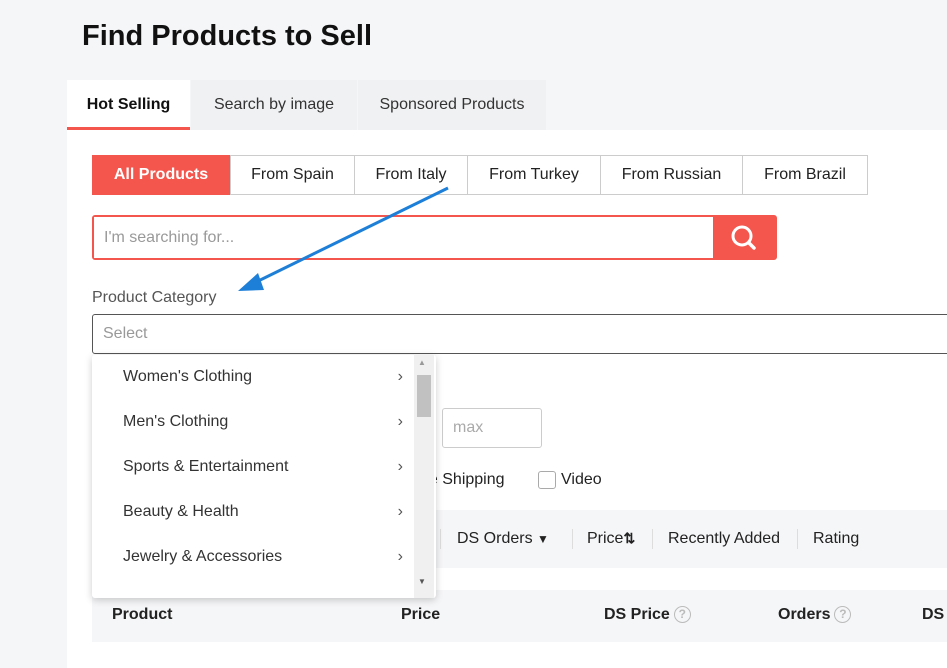 The width and height of the screenshot is (947, 668). What do you see at coordinates (534, 175) in the screenshot?
I see `filter-from-turkey: From Turkey` at bounding box center [534, 175].